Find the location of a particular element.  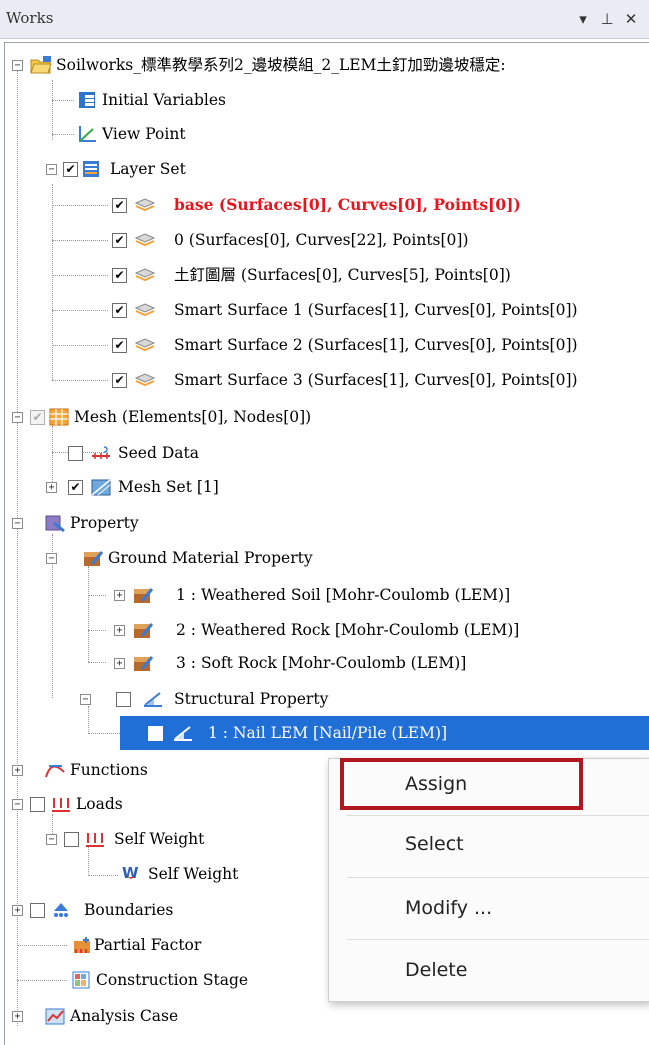

tree-item-functions: + Functions is located at coordinates (160, 770).